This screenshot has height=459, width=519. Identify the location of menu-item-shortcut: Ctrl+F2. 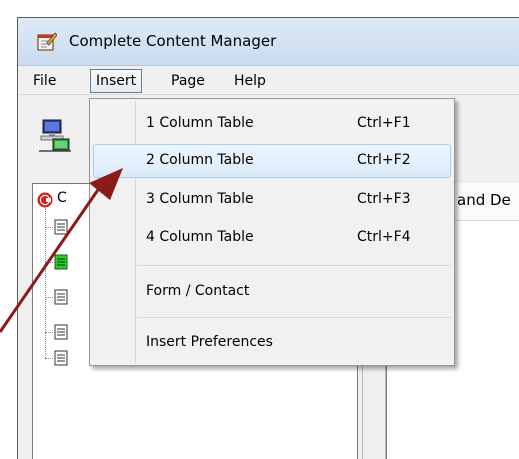
(384, 160).